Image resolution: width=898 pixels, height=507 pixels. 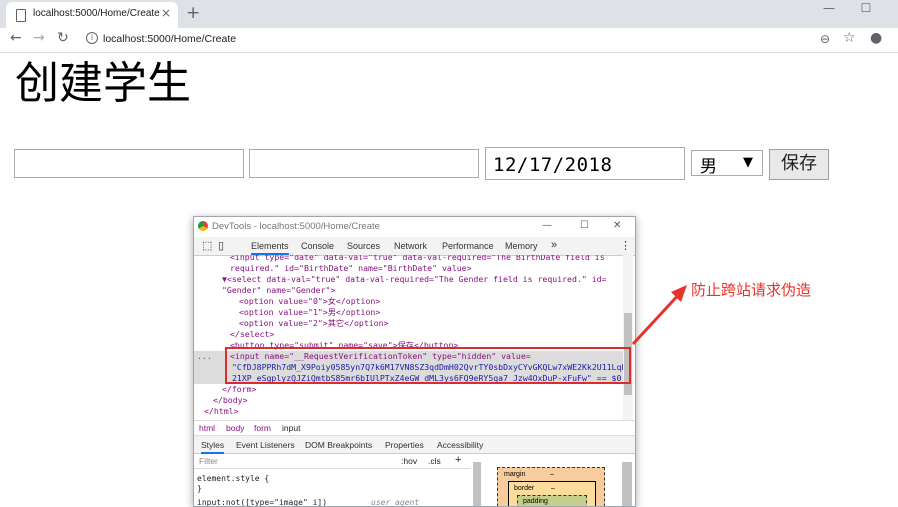 I want to click on gender-select: 男 ▼, so click(x=727, y=163).